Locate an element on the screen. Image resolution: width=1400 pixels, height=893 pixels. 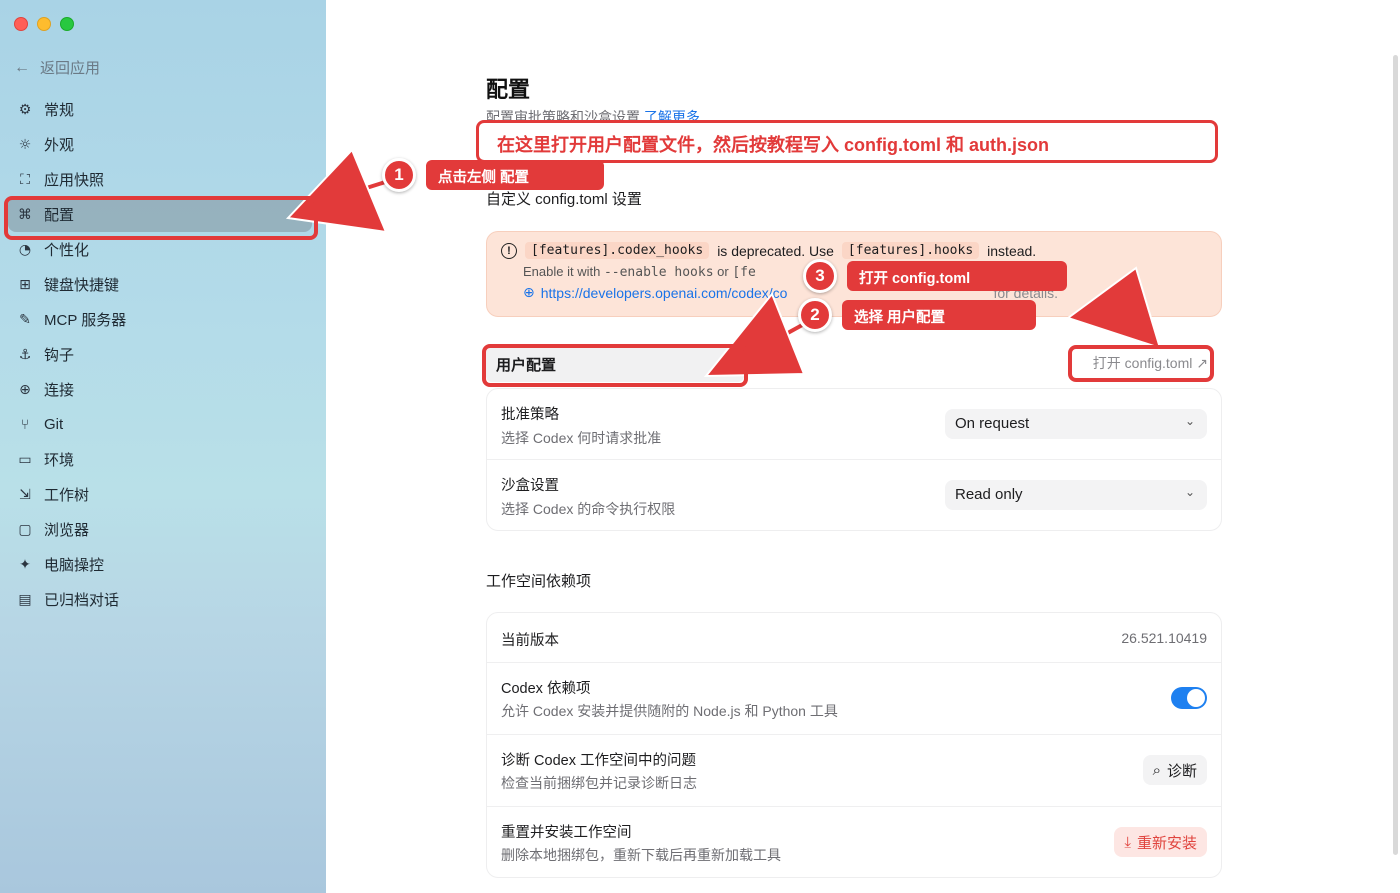
version-value: 26.521.10419 is located at coordinates (1164, 638).